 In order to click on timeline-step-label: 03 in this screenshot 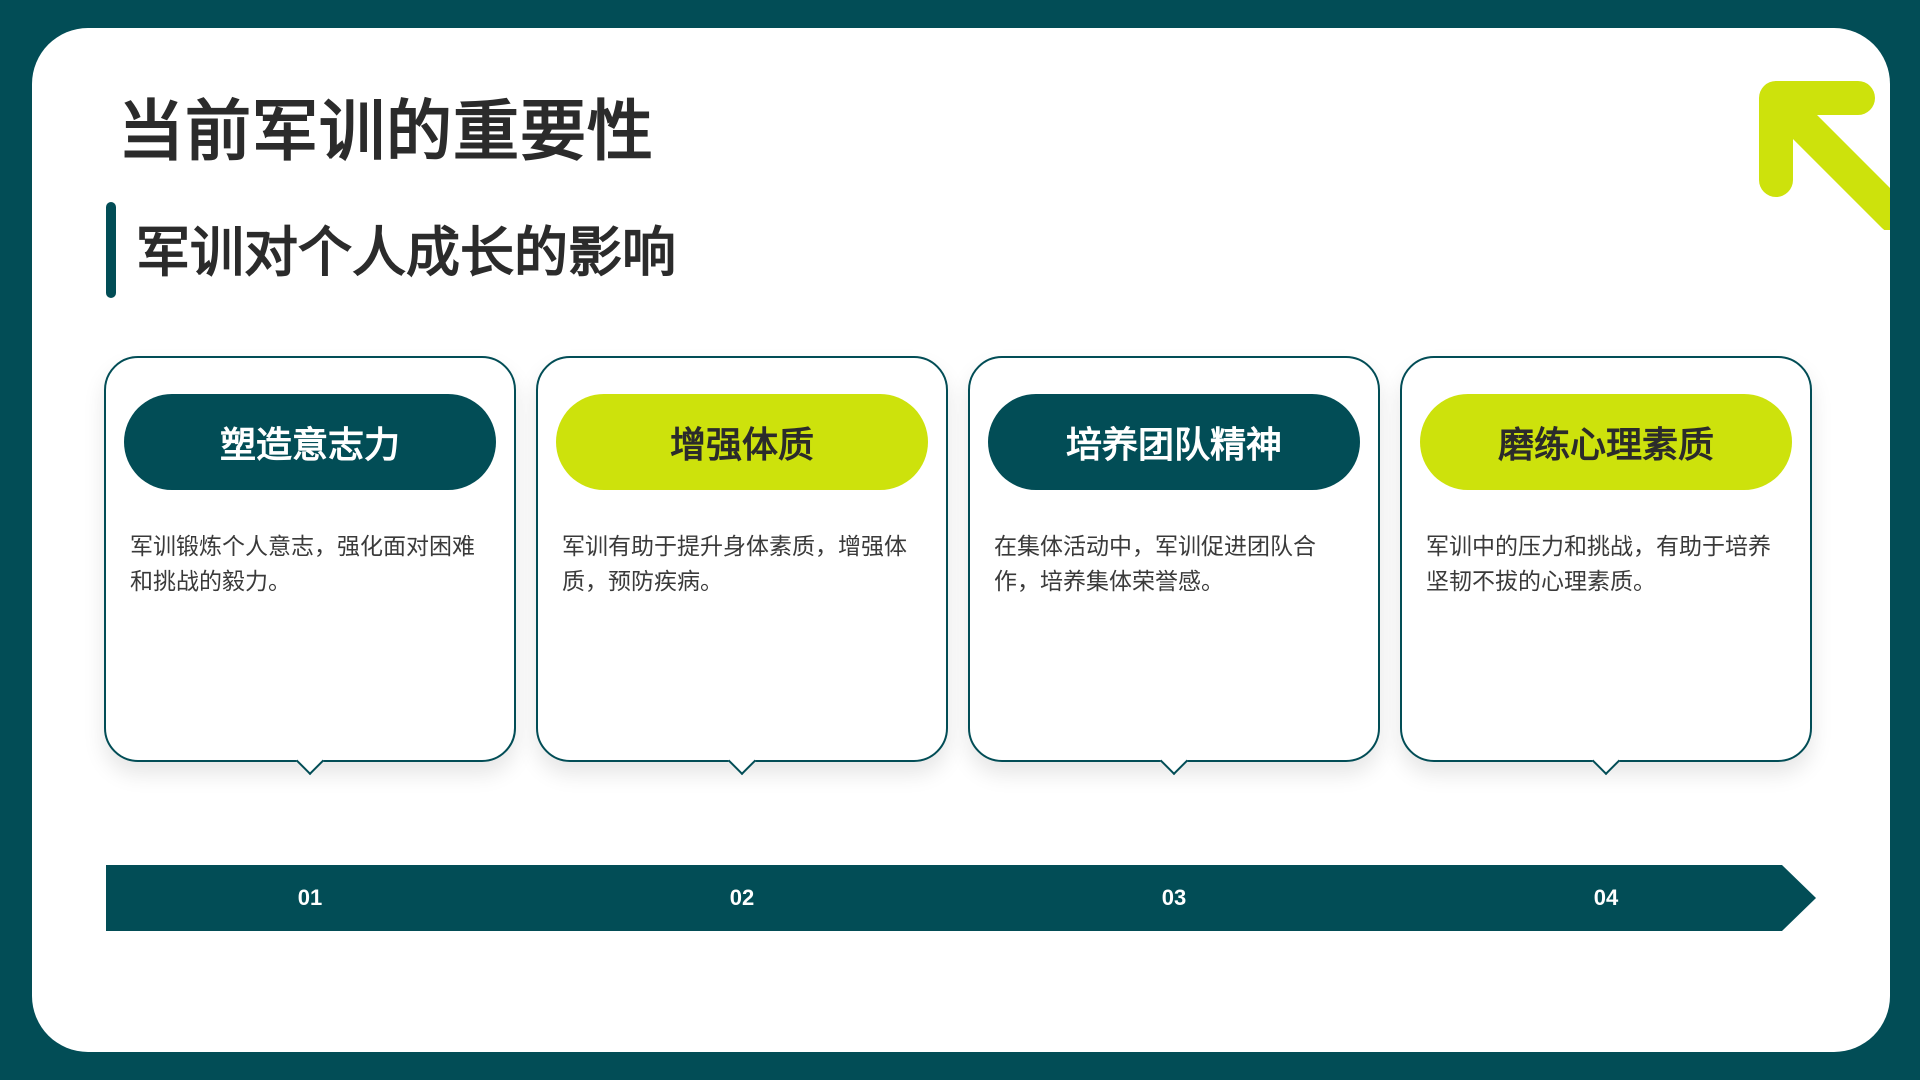, I will do `click(1174, 897)`.